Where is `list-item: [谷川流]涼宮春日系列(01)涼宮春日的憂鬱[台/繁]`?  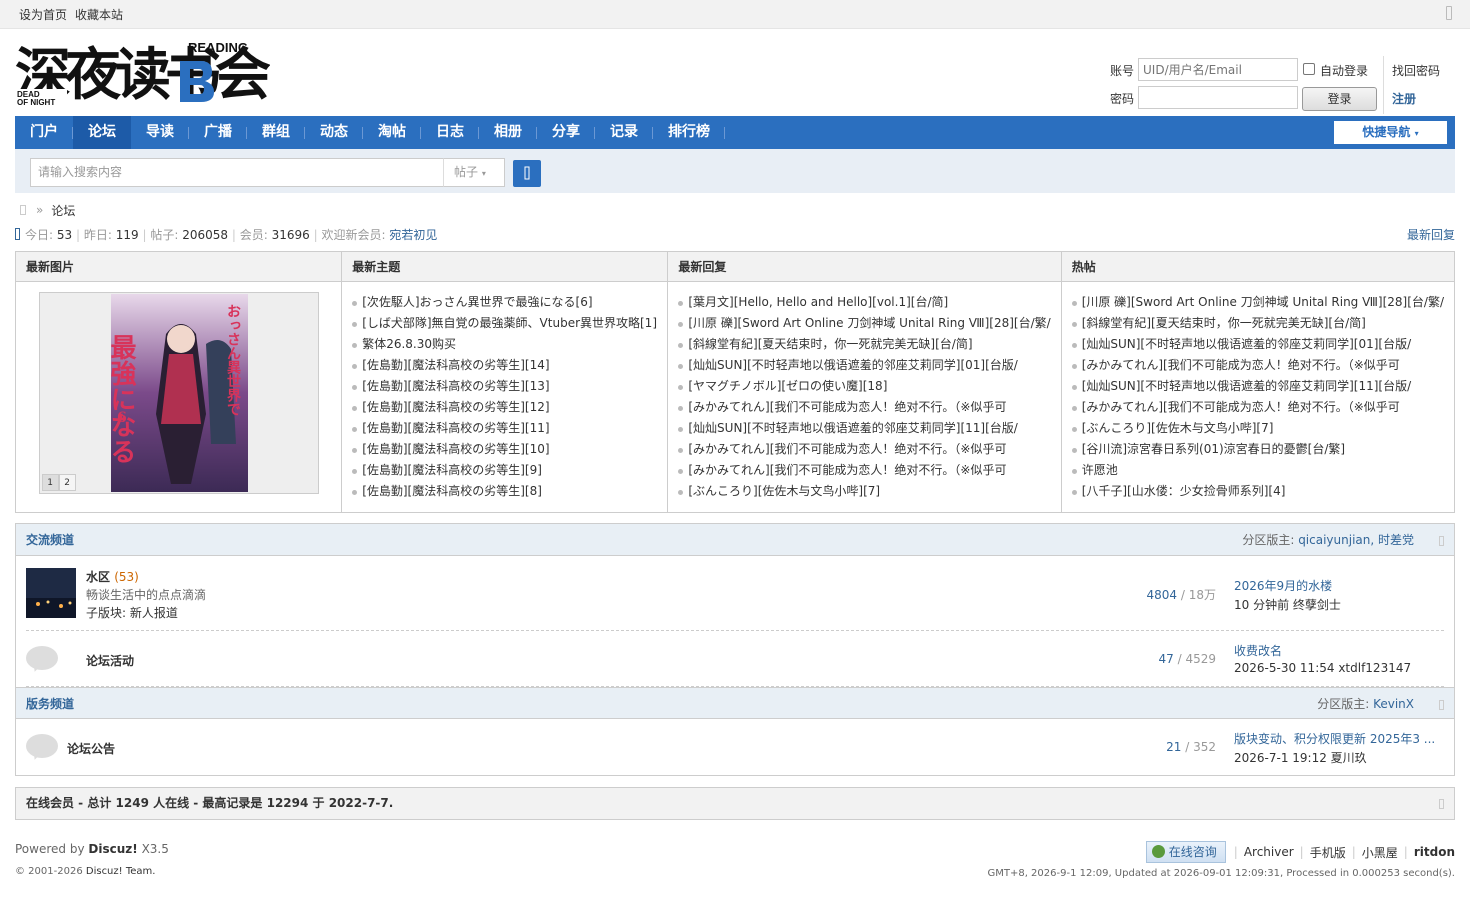
list-item: [谷川流]涼宮春日系列(01)涼宮春日的憂鬱[台/繁] is located at coordinates (1257, 449).